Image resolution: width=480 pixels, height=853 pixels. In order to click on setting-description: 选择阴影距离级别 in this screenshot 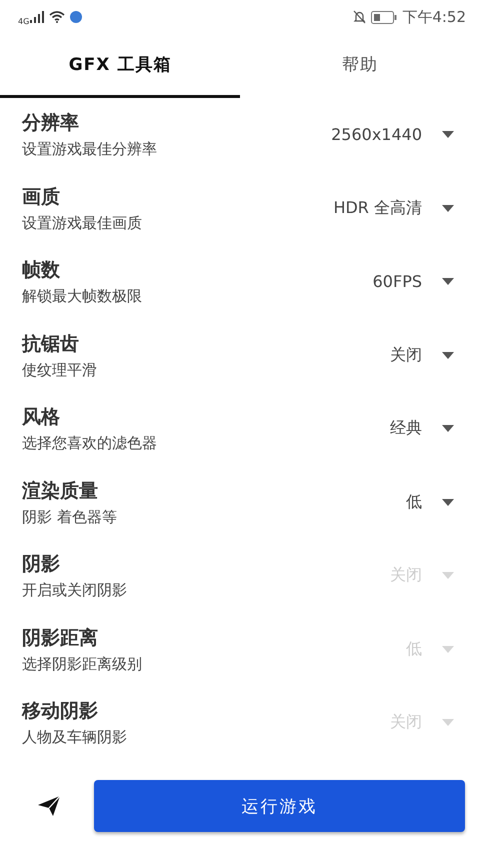, I will do `click(82, 664)`.